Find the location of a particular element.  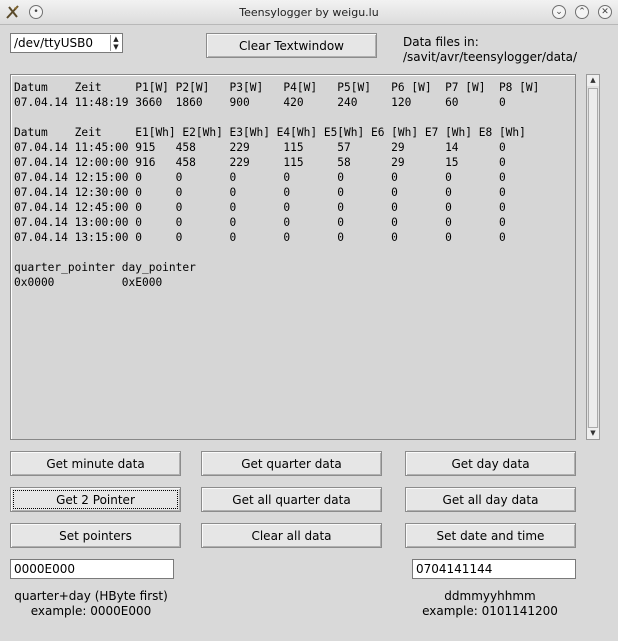

scroll-down-icon: ▼ is located at coordinates (593, 433).